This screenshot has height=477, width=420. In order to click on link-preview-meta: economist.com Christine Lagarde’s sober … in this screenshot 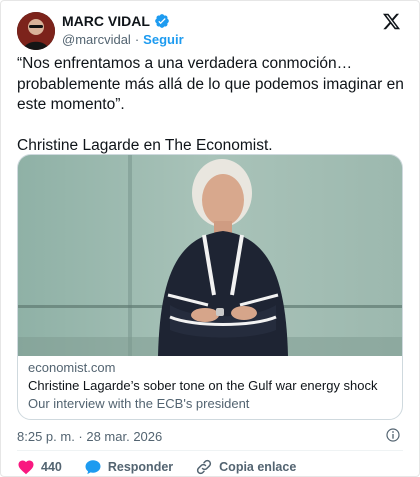, I will do `click(210, 386)`.